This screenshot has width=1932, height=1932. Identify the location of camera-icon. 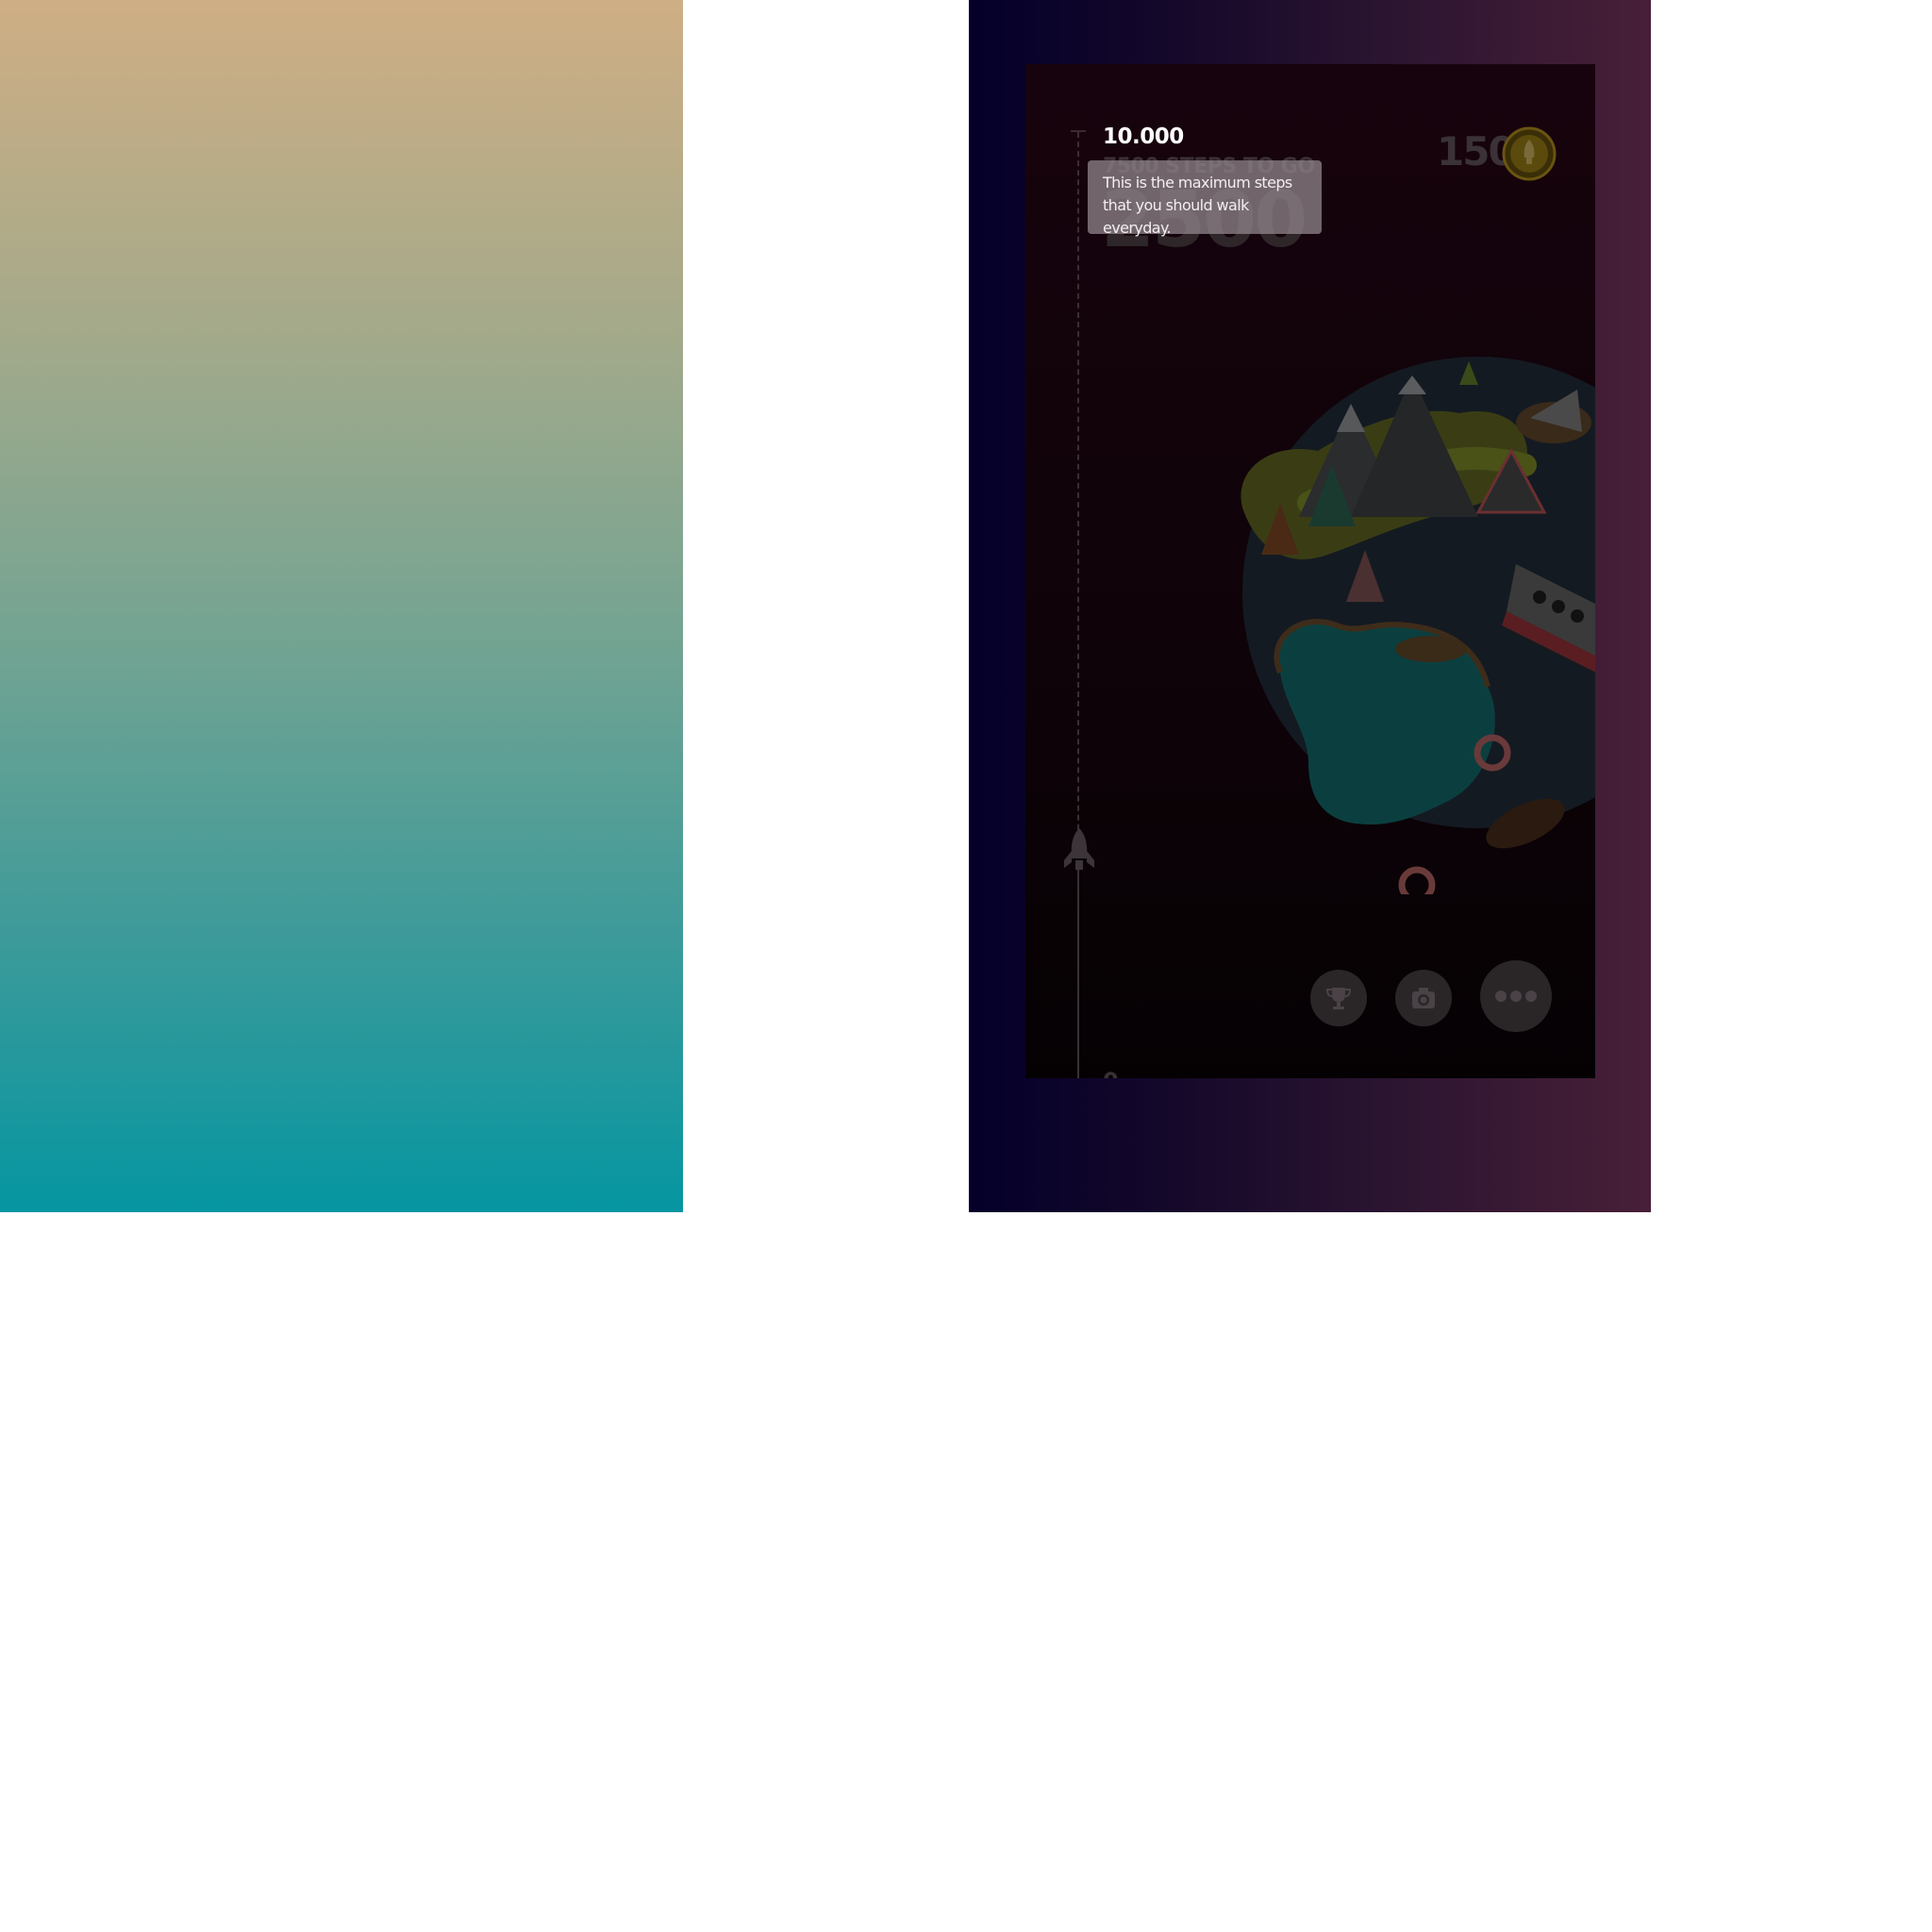
(1424, 998).